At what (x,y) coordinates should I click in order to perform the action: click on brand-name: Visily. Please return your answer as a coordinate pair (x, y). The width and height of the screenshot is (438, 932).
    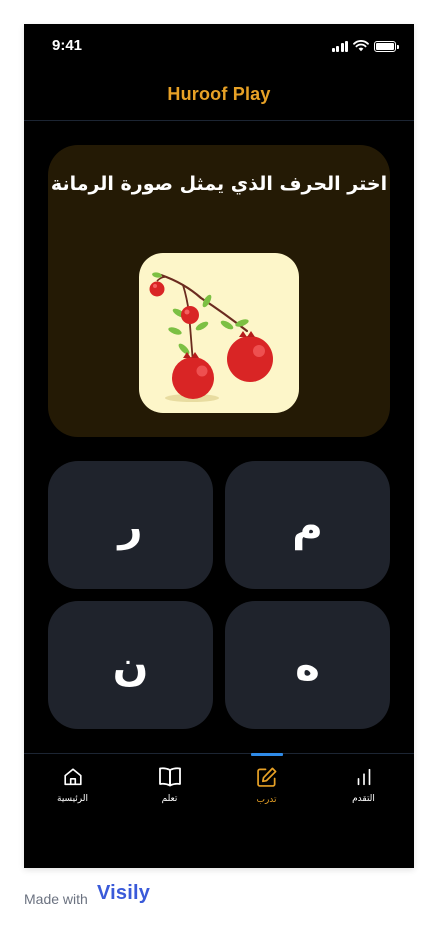
    Looking at the image, I should click on (124, 893).